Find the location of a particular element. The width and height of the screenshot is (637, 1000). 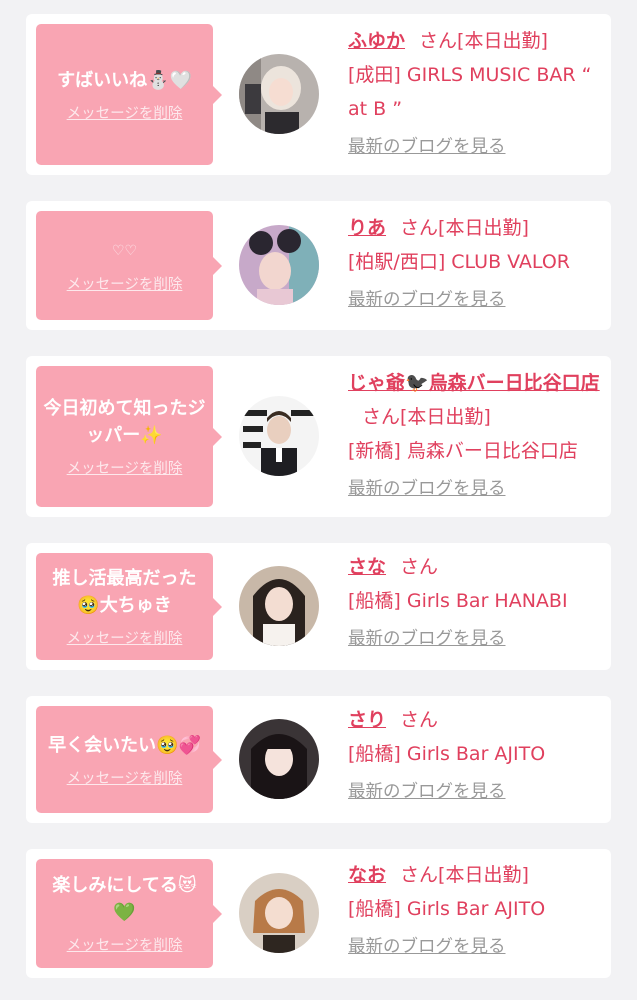

cast-name-link: ふゆか is located at coordinates (376, 41).